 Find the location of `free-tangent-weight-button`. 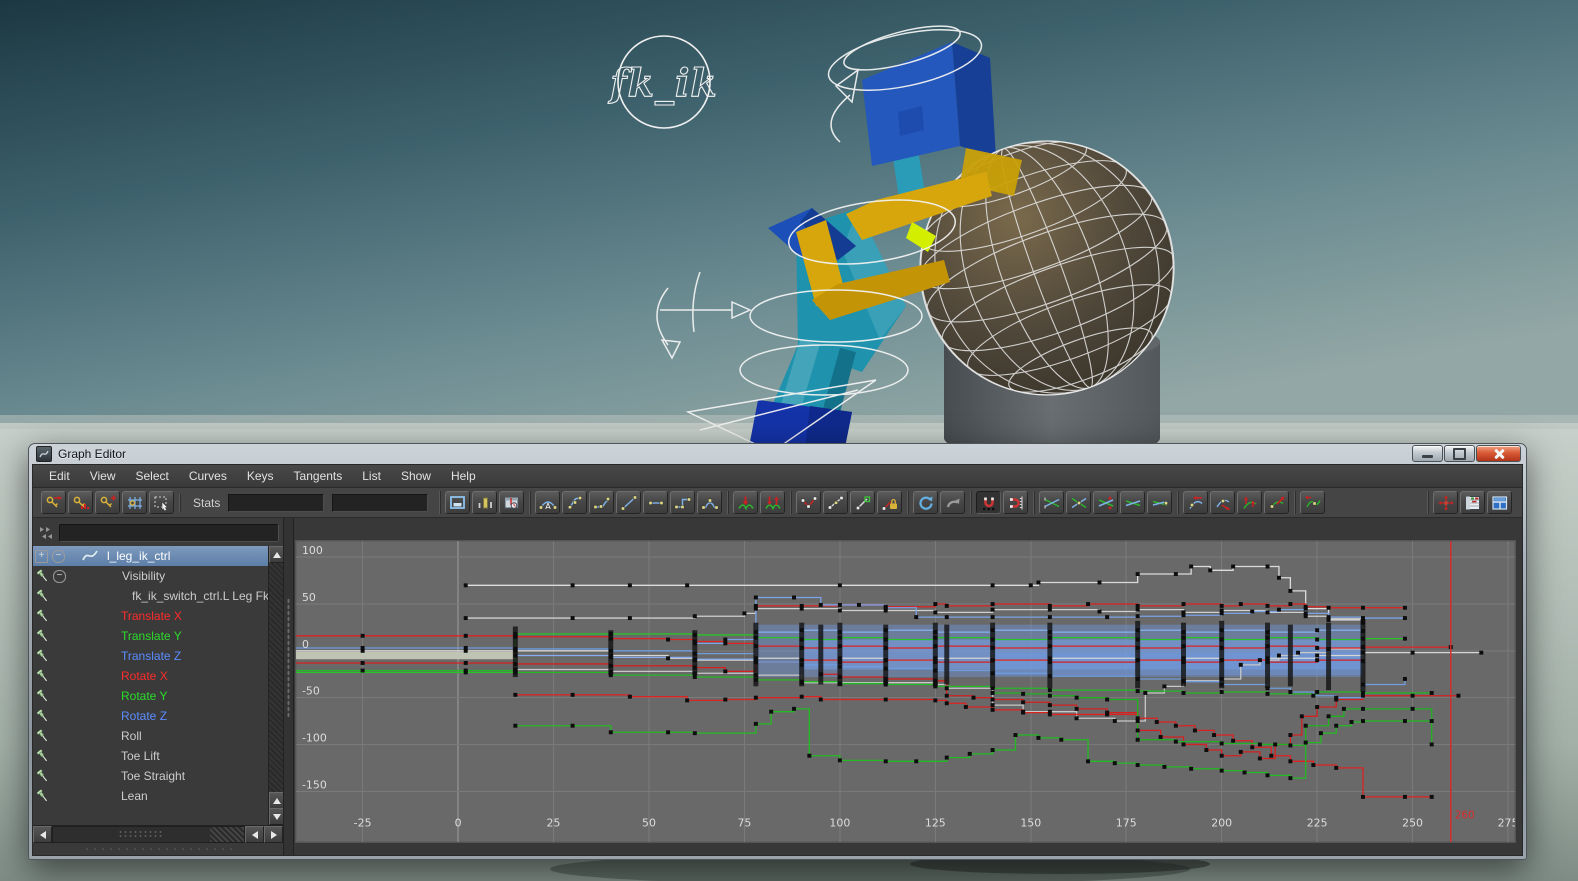

free-tangent-weight-button is located at coordinates (863, 502).